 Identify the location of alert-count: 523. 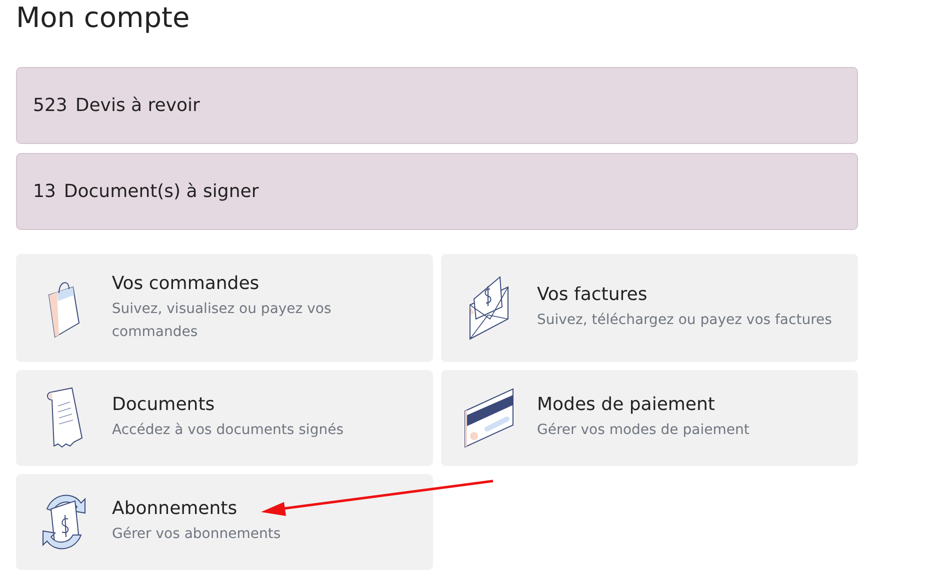
(50, 105).